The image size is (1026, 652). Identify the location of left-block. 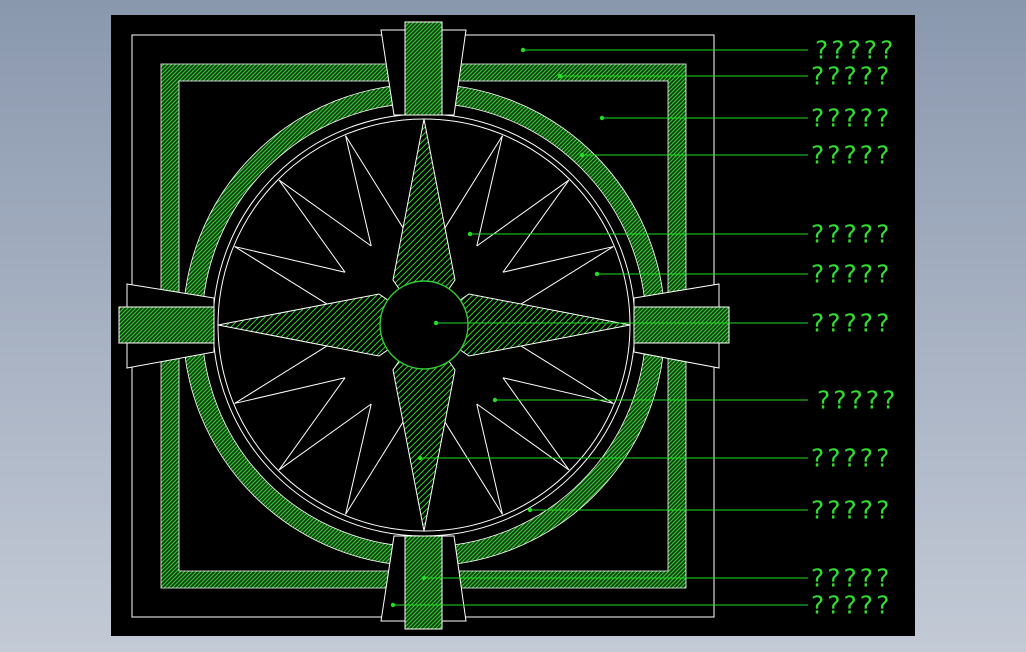
(166, 325).